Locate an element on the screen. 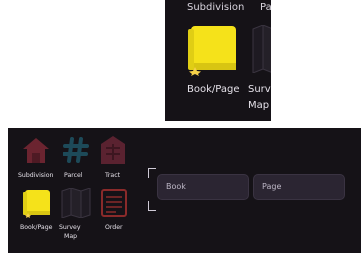  tract-label: Tract is located at coordinates (113, 175).